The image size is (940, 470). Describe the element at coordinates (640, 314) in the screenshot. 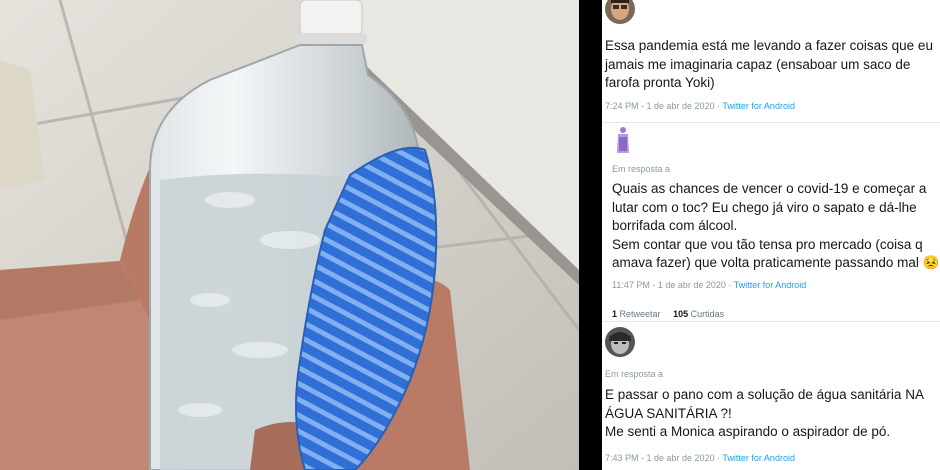

I see `retweets-label: Retweetar` at that location.